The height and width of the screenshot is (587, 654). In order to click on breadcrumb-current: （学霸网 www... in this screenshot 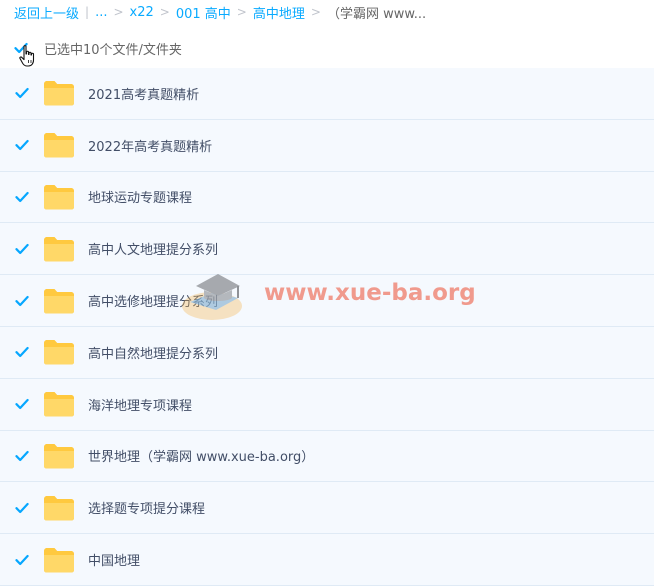, I will do `click(376, 14)`.